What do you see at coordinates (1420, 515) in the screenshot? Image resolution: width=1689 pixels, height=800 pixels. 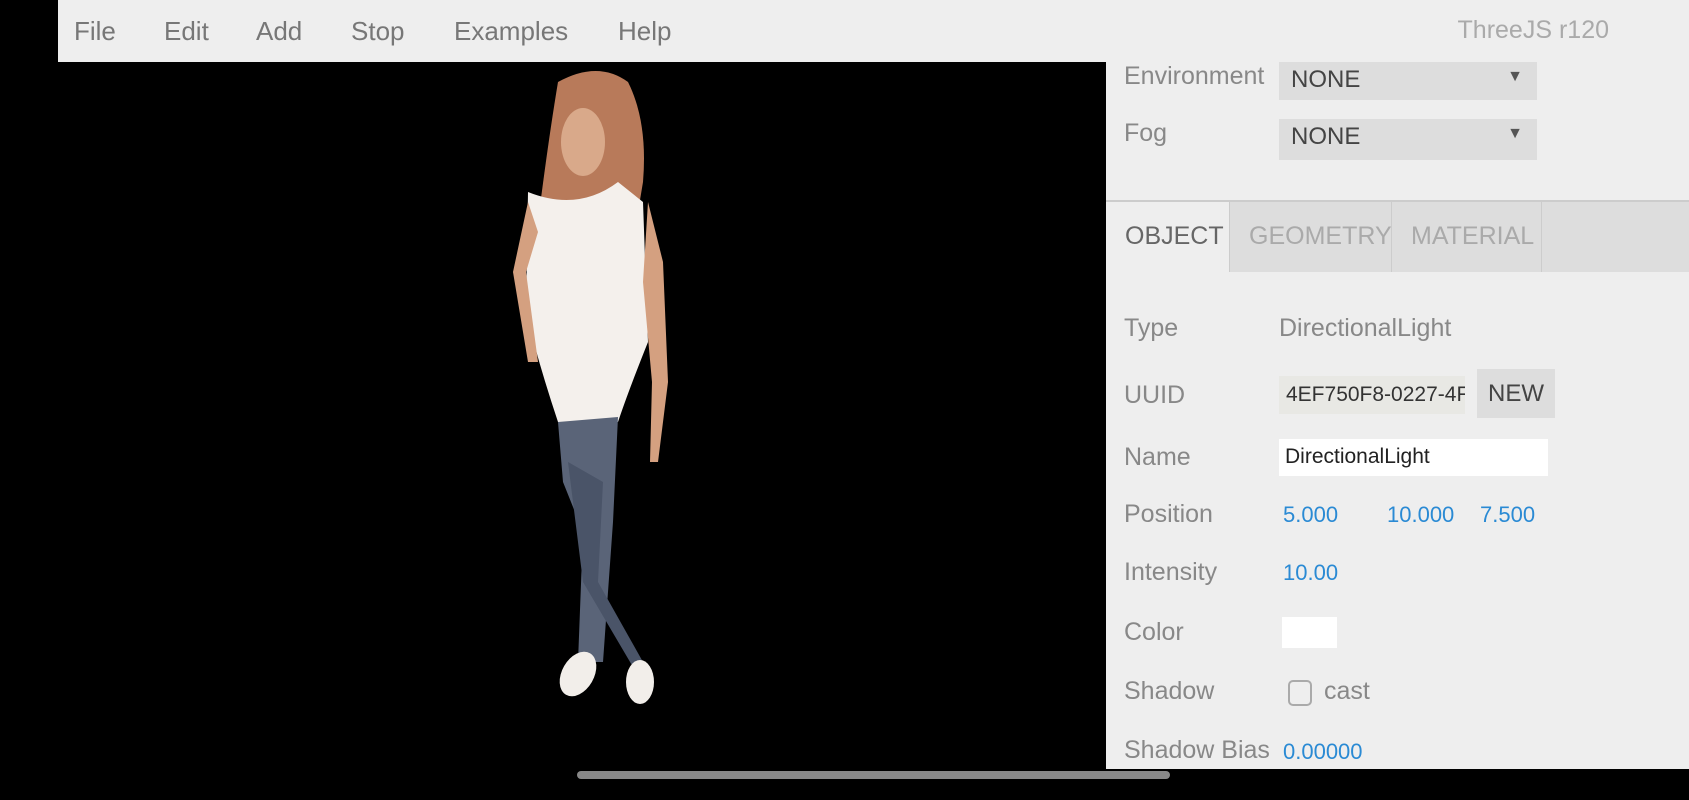 I see `position-y: 10.000` at bounding box center [1420, 515].